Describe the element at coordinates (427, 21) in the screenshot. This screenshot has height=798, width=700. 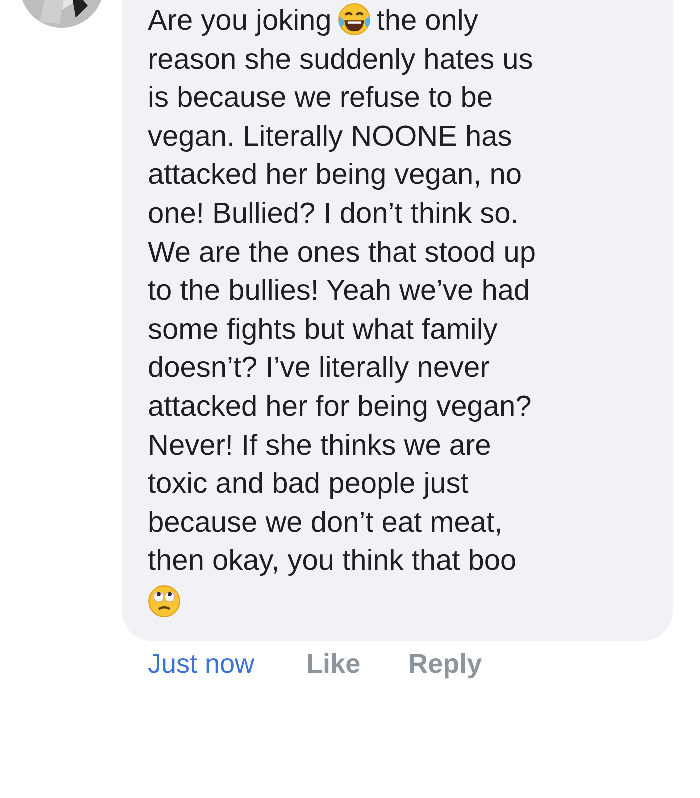
I see `comment-text: the only` at that location.